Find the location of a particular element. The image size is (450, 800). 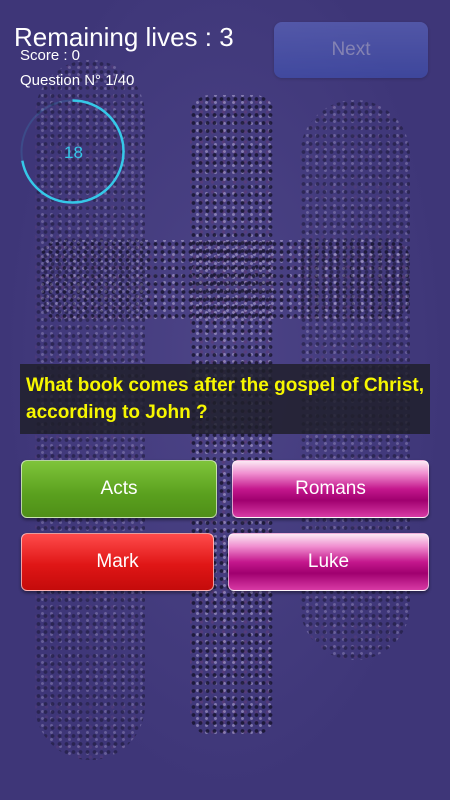

answer-button-romans: Romans is located at coordinates (330, 489).